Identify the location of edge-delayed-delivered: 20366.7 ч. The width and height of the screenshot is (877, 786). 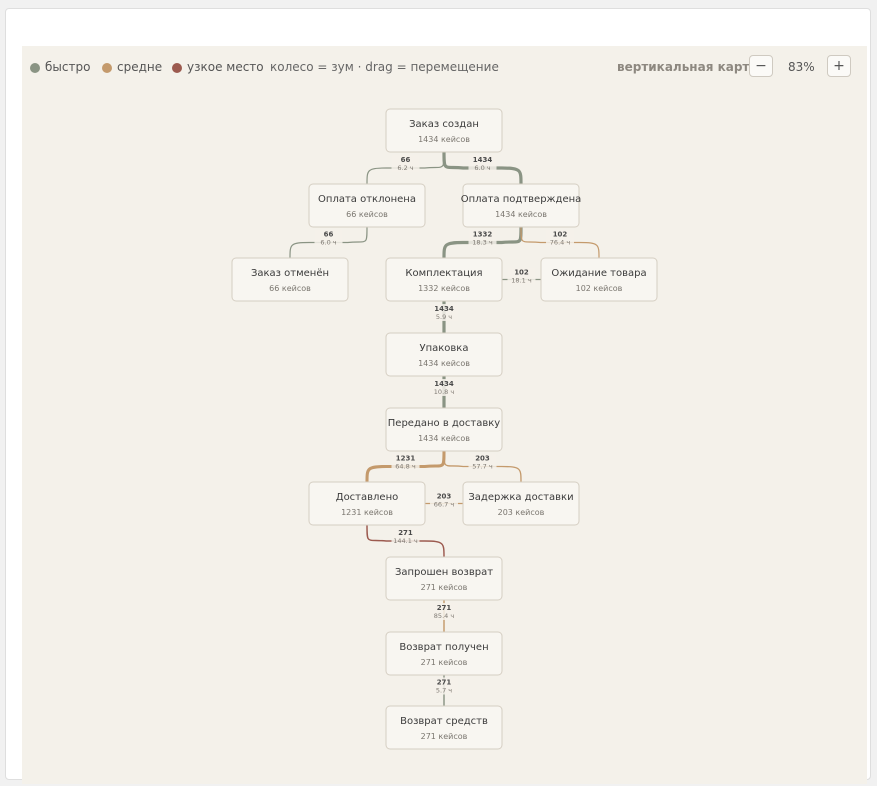
(444, 500).